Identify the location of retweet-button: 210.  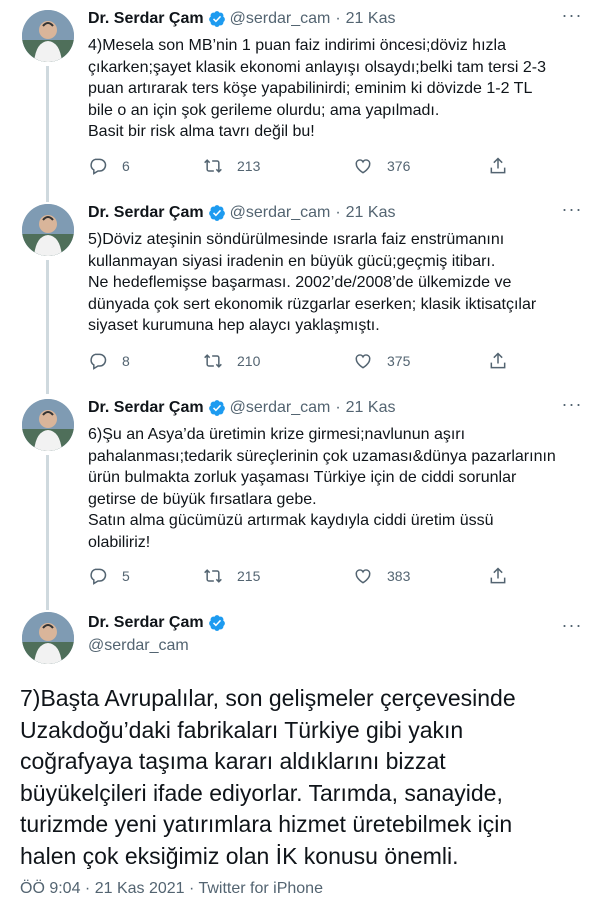
(231, 361).